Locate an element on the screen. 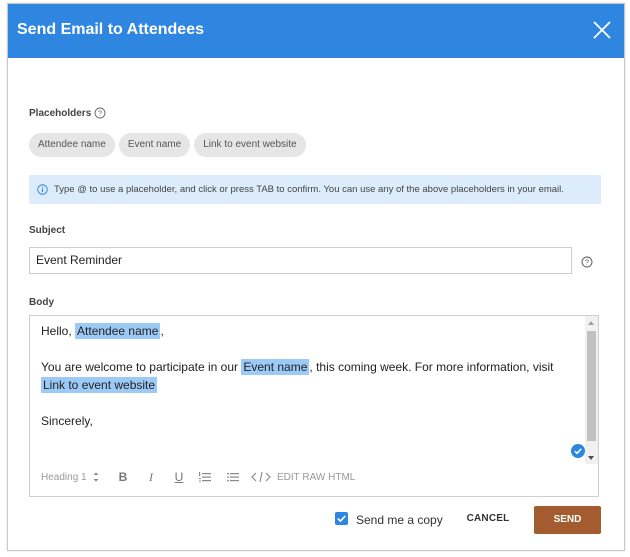  code-icon is located at coordinates (261, 477).